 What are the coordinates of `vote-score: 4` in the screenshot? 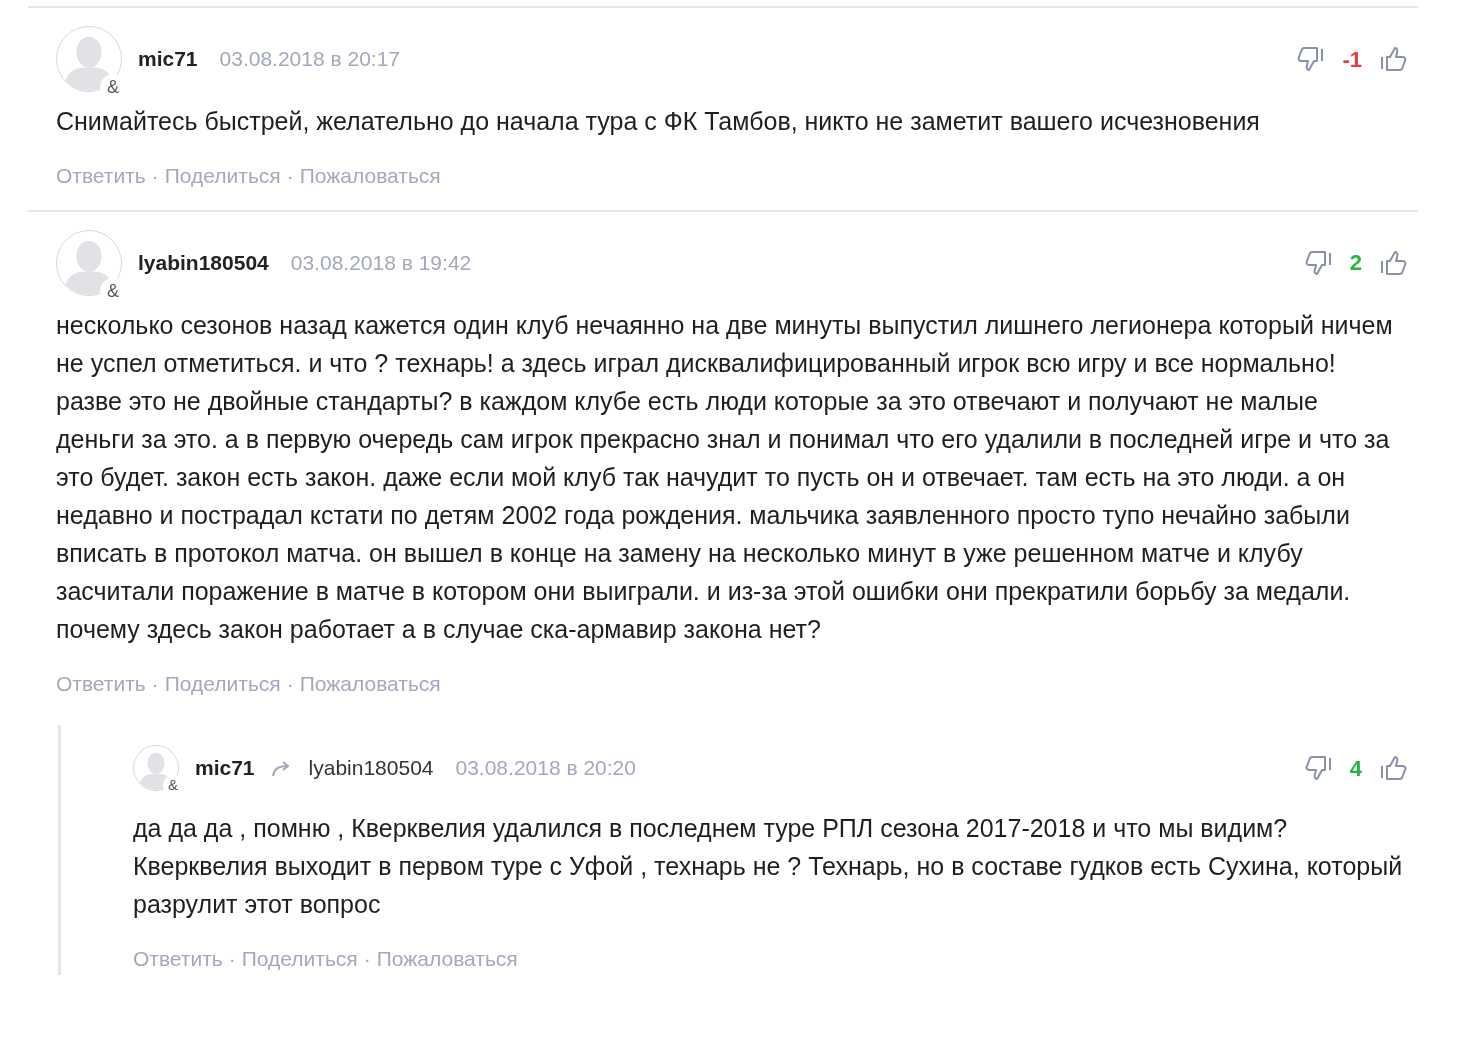 It's located at (1355, 768).